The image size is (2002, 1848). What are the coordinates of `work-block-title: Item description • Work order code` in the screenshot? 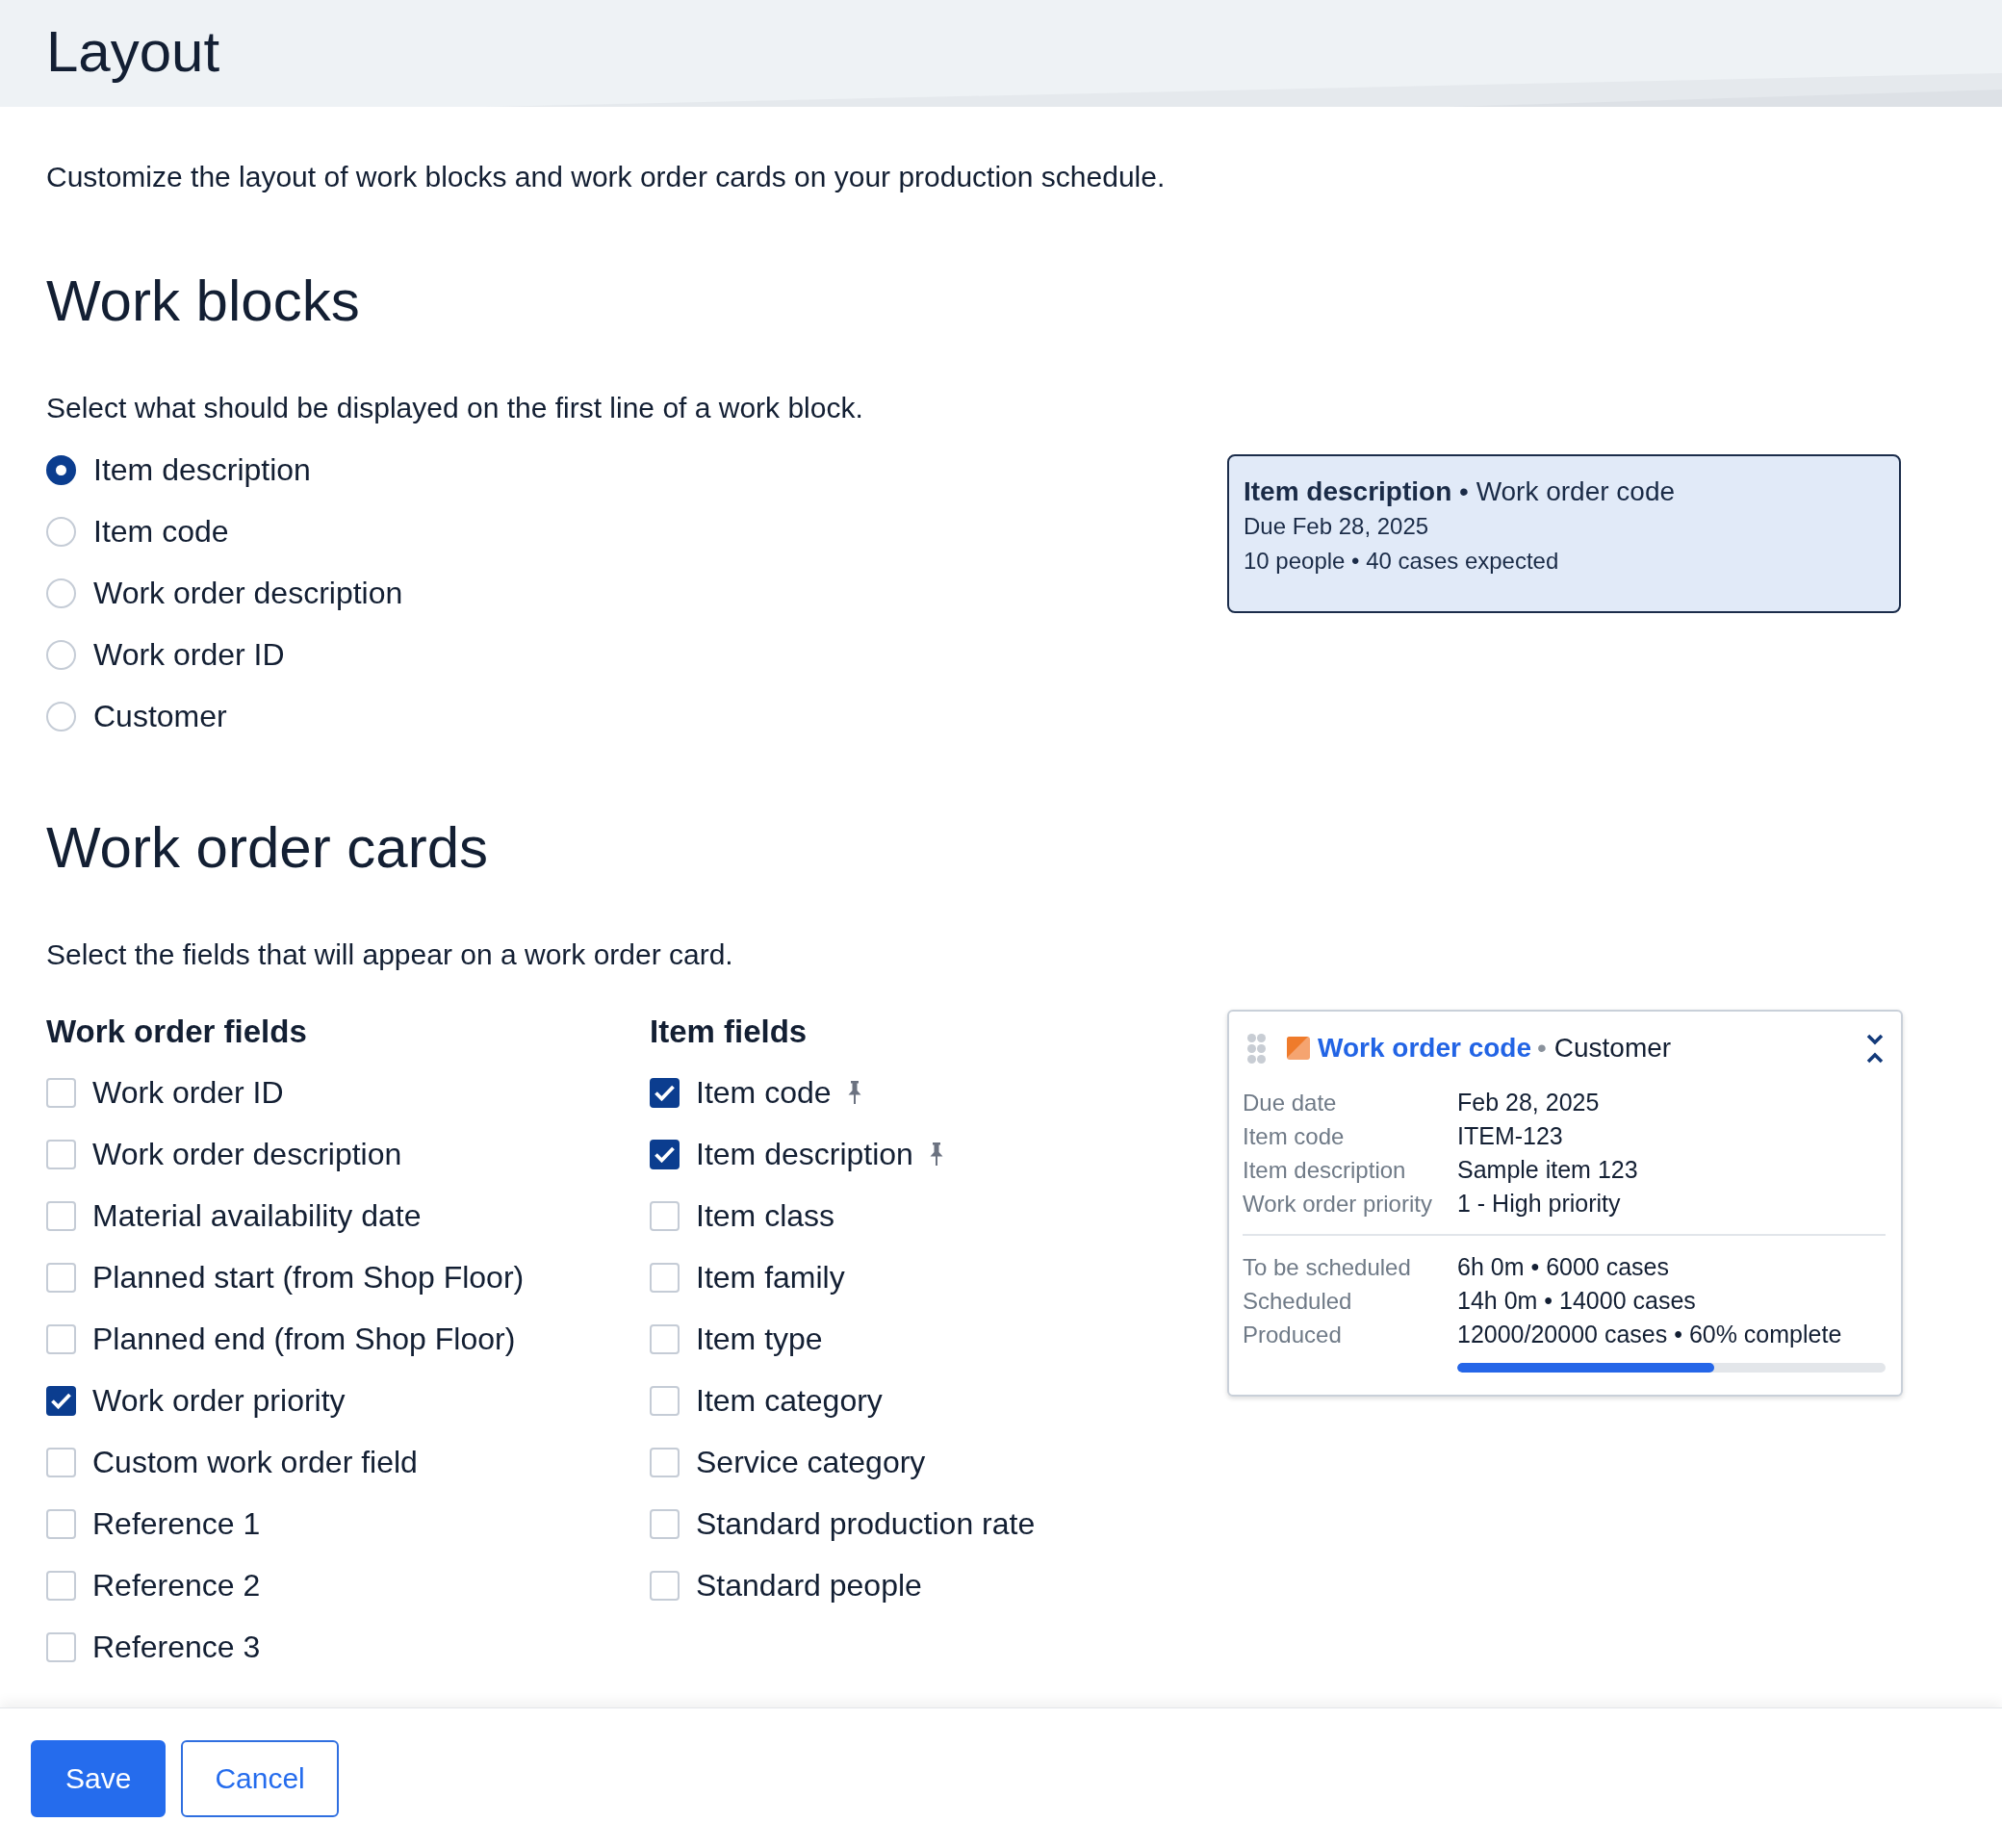 It's located at (1460, 491).